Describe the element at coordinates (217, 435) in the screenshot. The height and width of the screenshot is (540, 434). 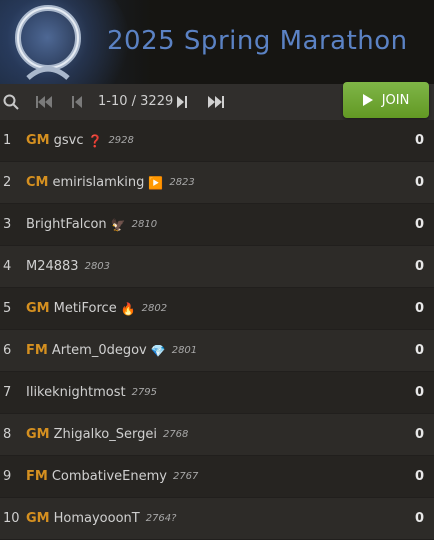
I see `table-row: 8 GM Zhigalko_Sergei 2768 0` at that location.